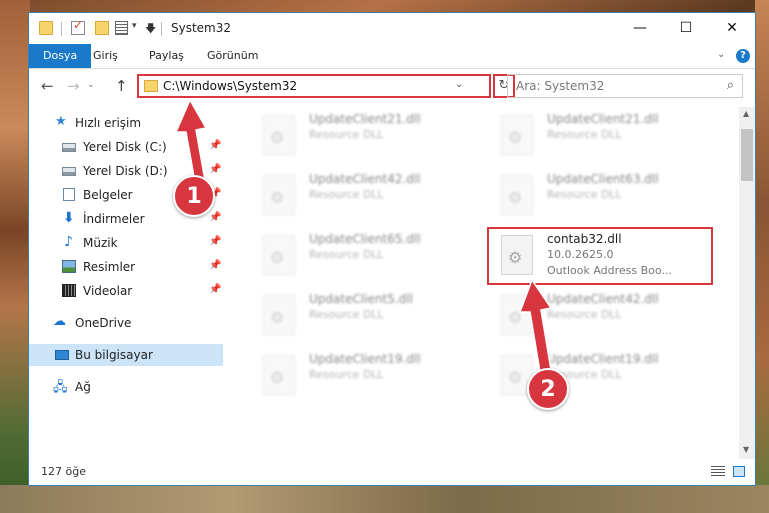  What do you see at coordinates (392, 472) in the screenshot?
I see `status-bar: 127 öğe` at bounding box center [392, 472].